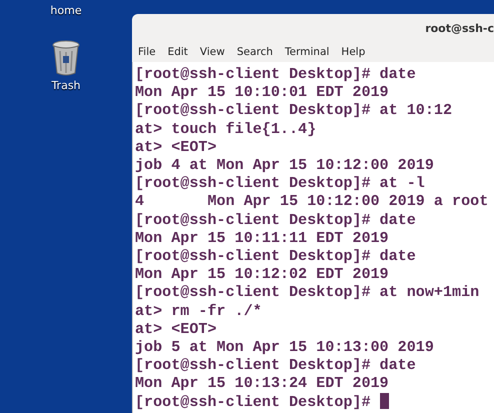 The width and height of the screenshot is (494, 413). Describe the element at coordinates (284, 347) in the screenshot. I see `terminal-line: job 5 at Mon Apr 15 10:13:00 2019` at that location.